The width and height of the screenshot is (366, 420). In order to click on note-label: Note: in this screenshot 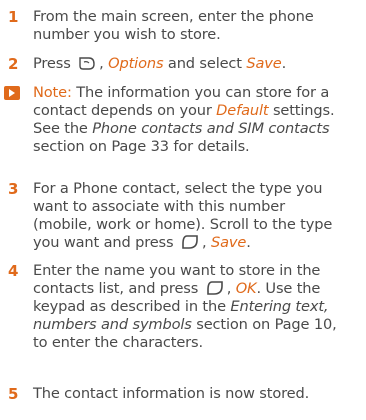, I will do `click(52, 92)`.